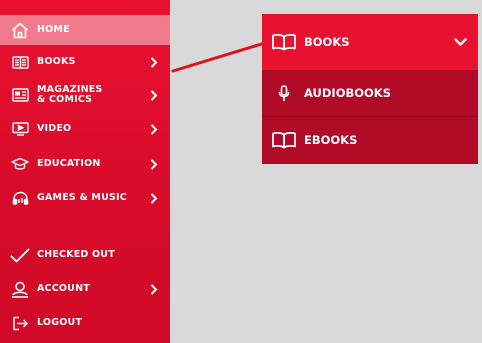 The height and width of the screenshot is (343, 482). What do you see at coordinates (284, 93) in the screenshot?
I see `microphone-icon` at bounding box center [284, 93].